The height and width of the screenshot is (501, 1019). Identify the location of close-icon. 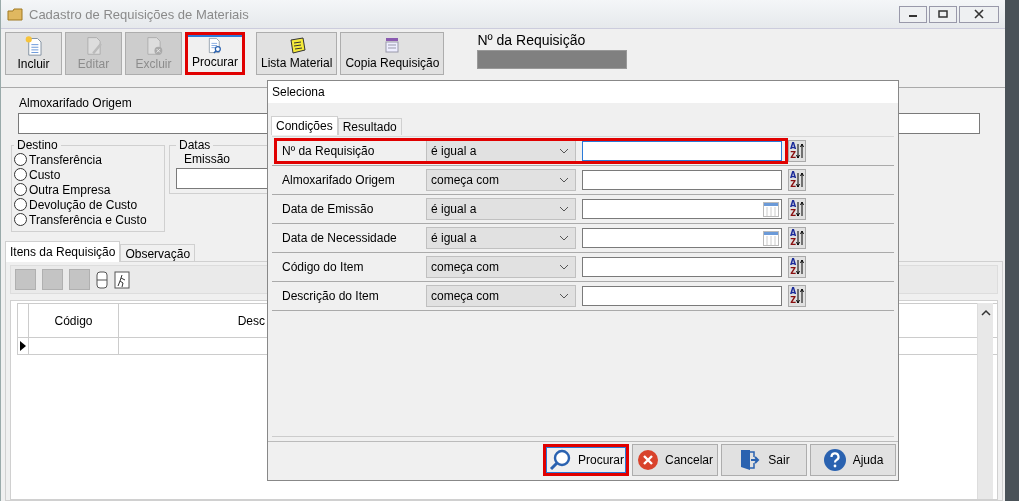
(979, 14).